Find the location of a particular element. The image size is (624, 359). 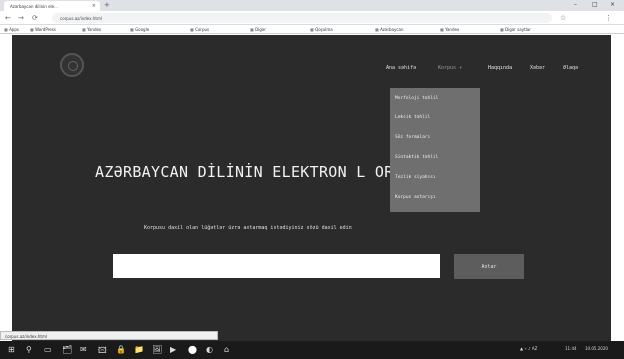

start-icon: ⊞ is located at coordinates (11, 349).